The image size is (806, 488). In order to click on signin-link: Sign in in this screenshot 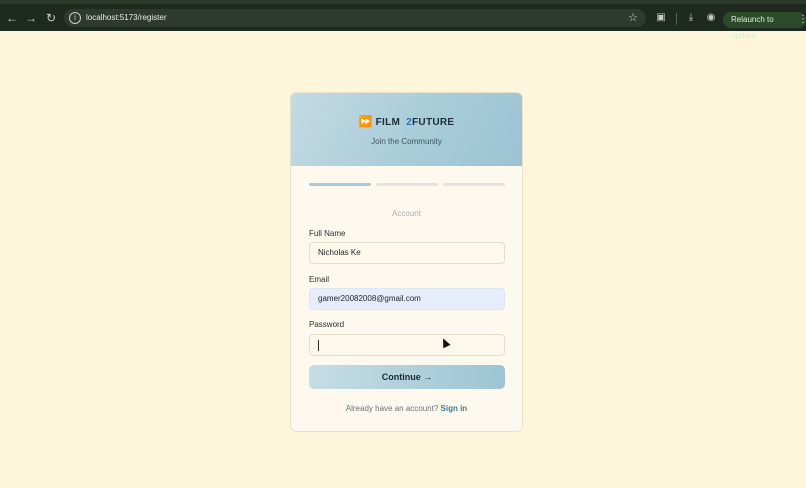, I will do `click(454, 408)`.